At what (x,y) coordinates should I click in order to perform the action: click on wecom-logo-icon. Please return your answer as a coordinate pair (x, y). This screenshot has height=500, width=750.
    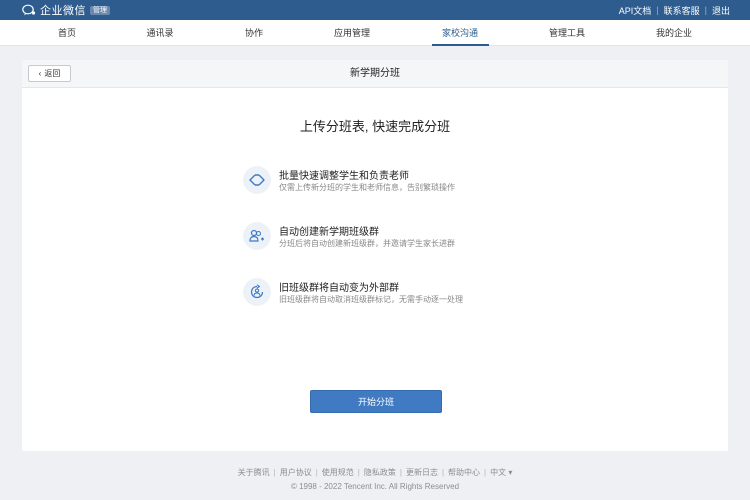
    Looking at the image, I should click on (29, 10).